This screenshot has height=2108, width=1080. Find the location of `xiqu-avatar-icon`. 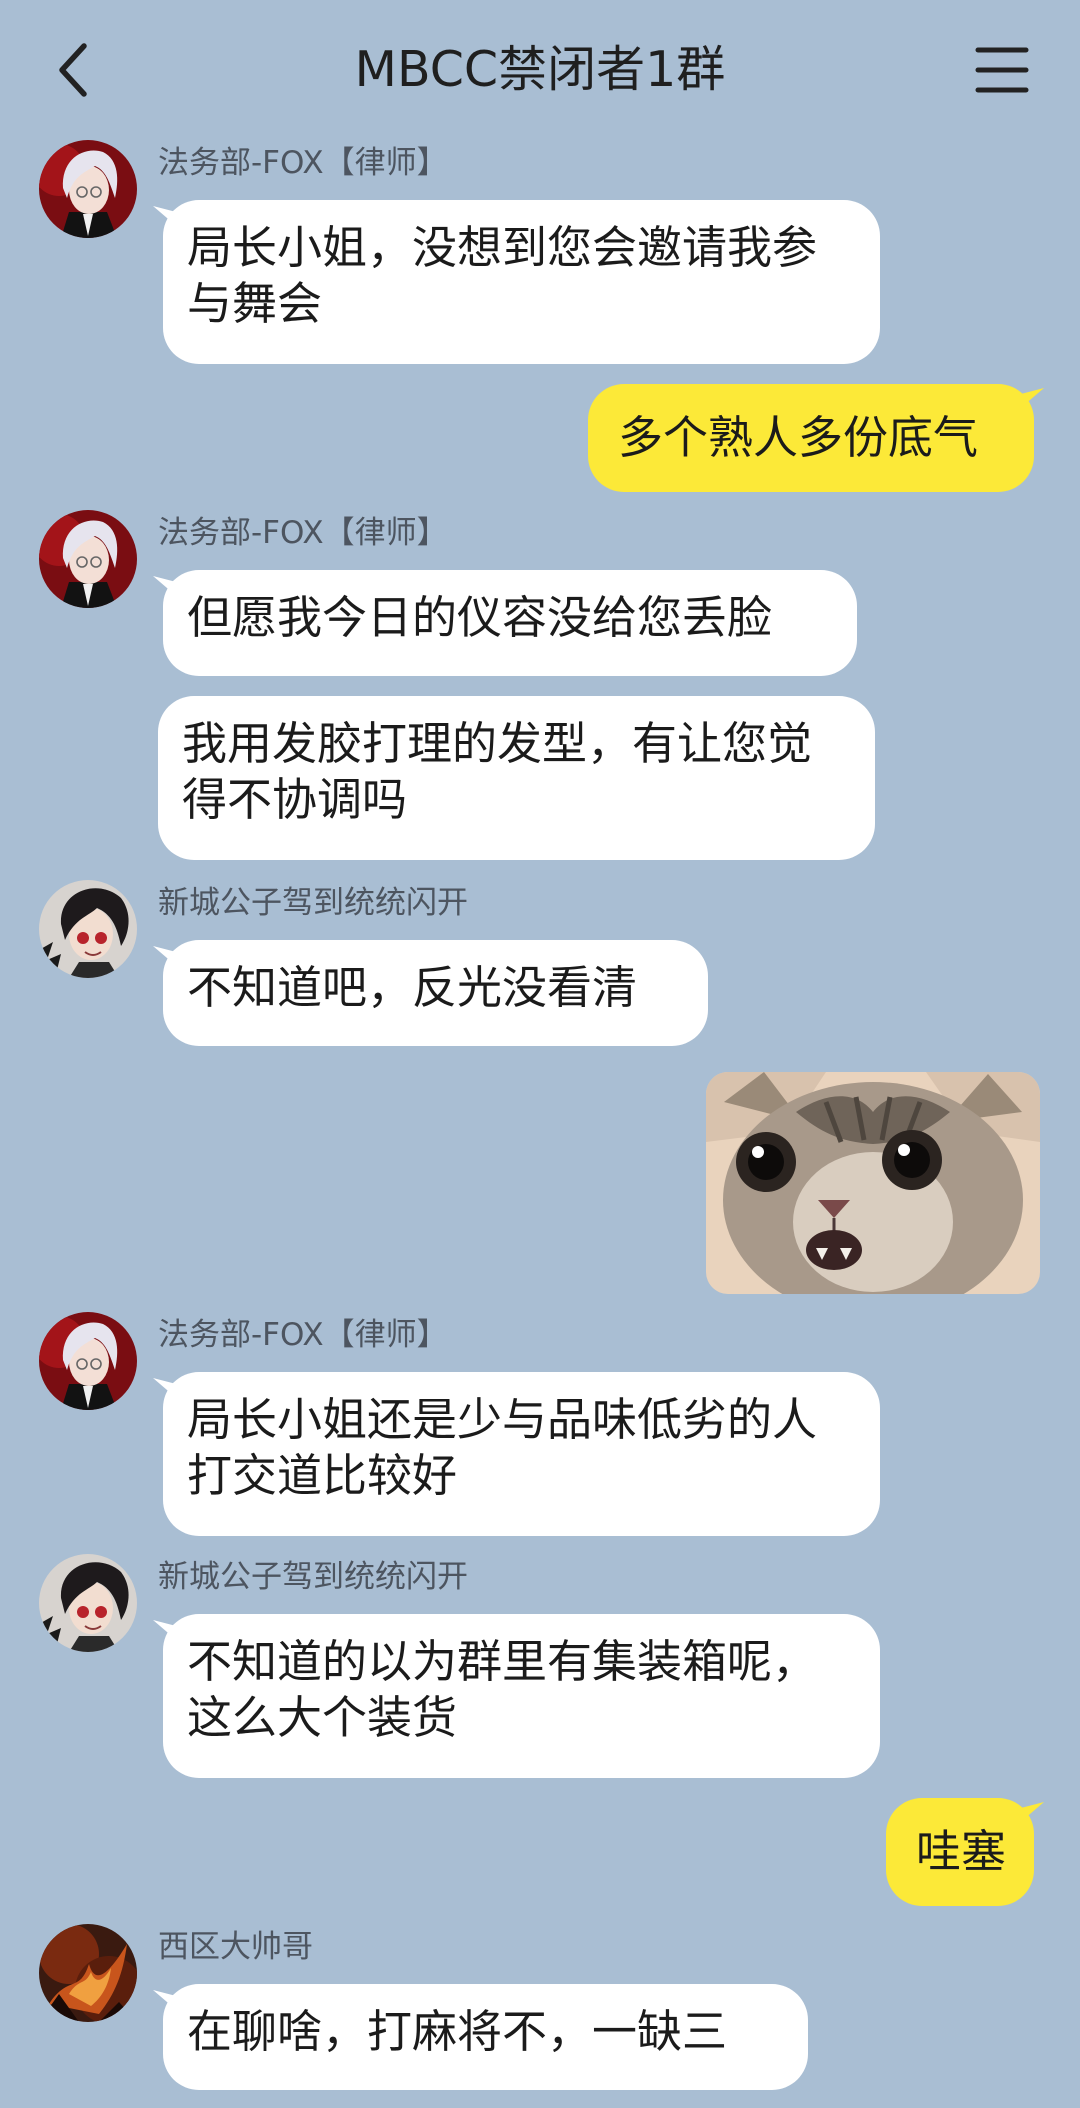

xiqu-avatar-icon is located at coordinates (88, 1973).